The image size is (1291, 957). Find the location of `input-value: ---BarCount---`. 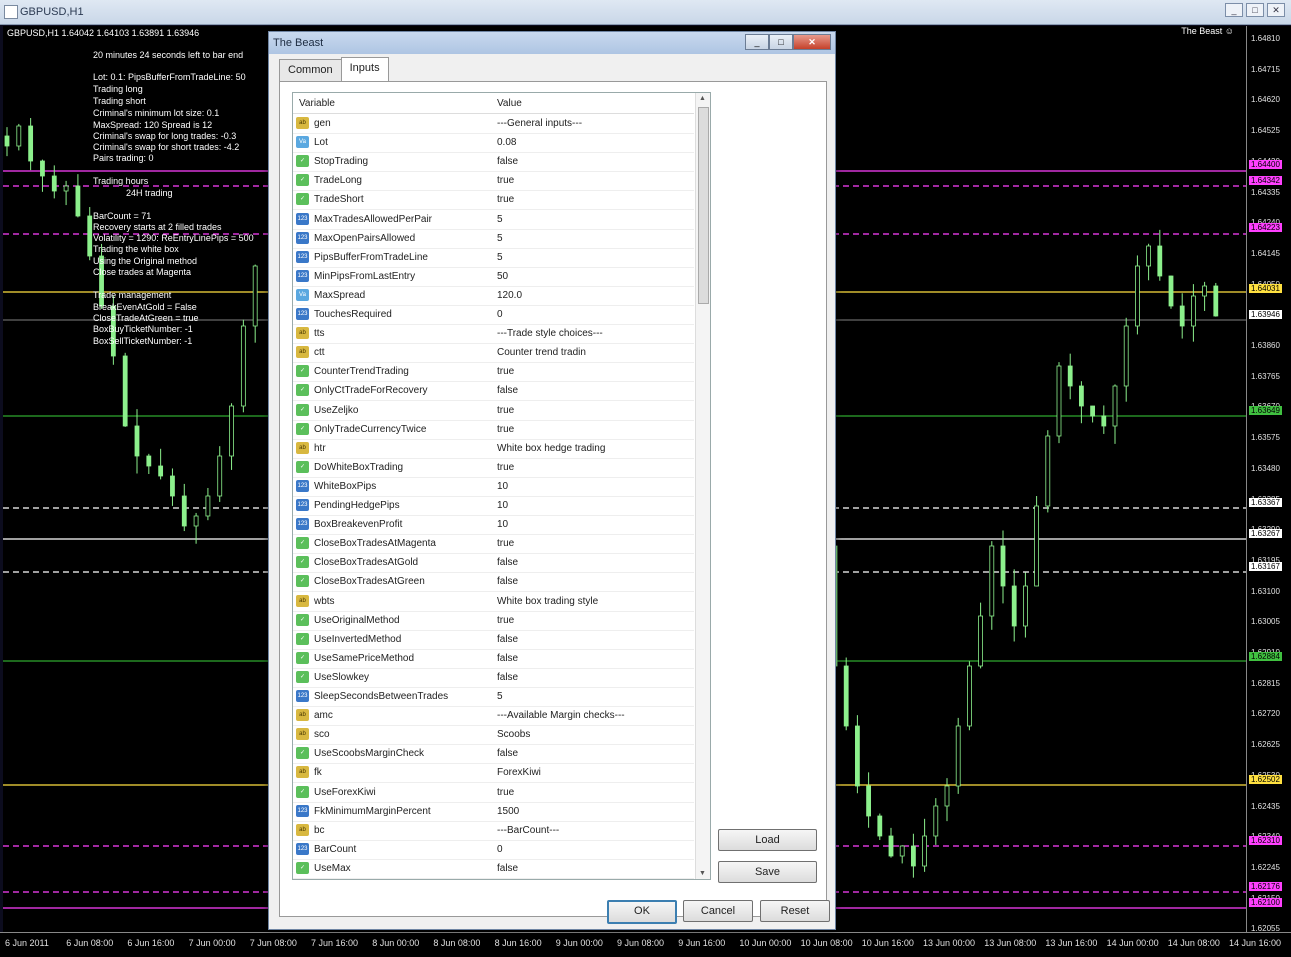

input-value: ---BarCount--- is located at coordinates (528, 830).